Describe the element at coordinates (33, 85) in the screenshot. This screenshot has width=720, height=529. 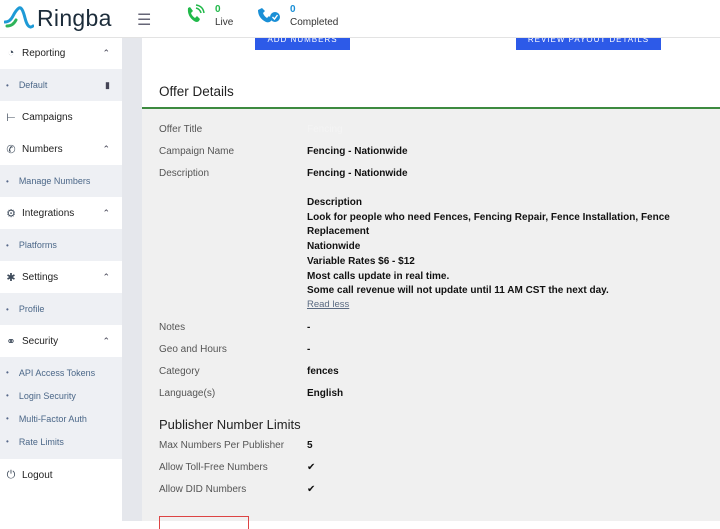
I see `sidebar-subitem-label: Default` at that location.